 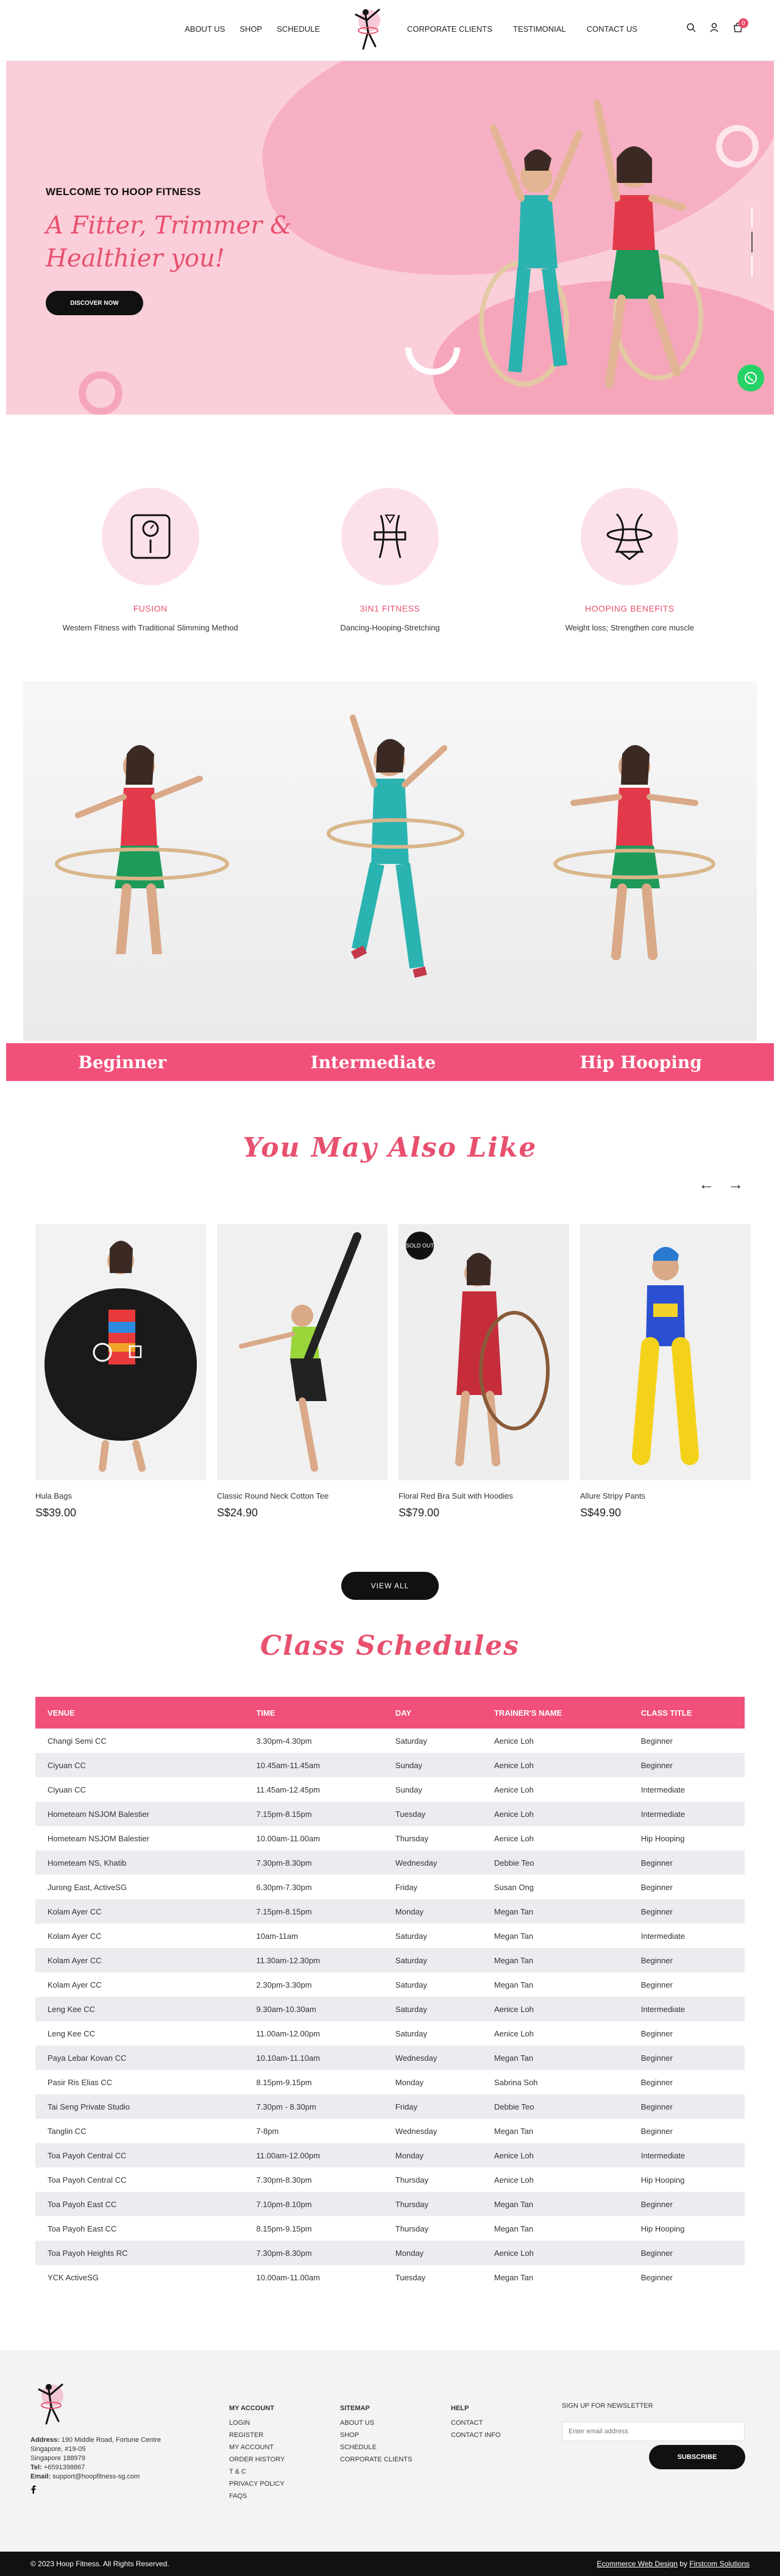 I want to click on schedule-header-cell: TIME, so click(x=313, y=1713).